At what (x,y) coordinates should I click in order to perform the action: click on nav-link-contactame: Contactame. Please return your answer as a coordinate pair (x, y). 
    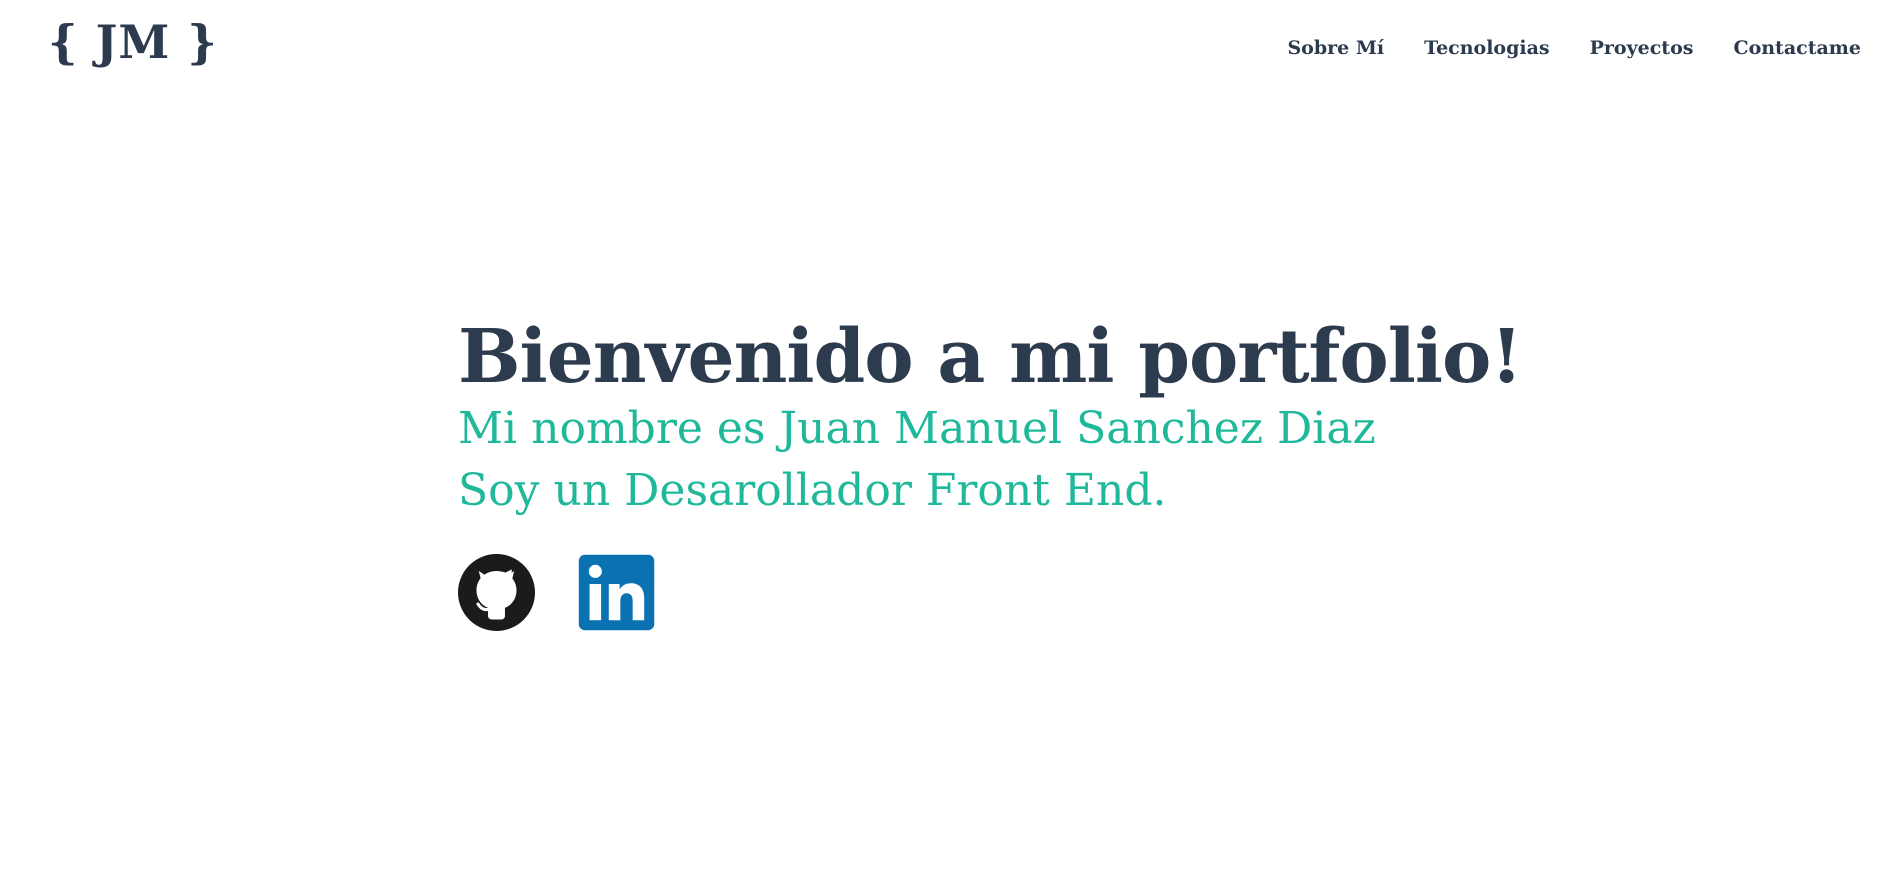
    Looking at the image, I should click on (1797, 48).